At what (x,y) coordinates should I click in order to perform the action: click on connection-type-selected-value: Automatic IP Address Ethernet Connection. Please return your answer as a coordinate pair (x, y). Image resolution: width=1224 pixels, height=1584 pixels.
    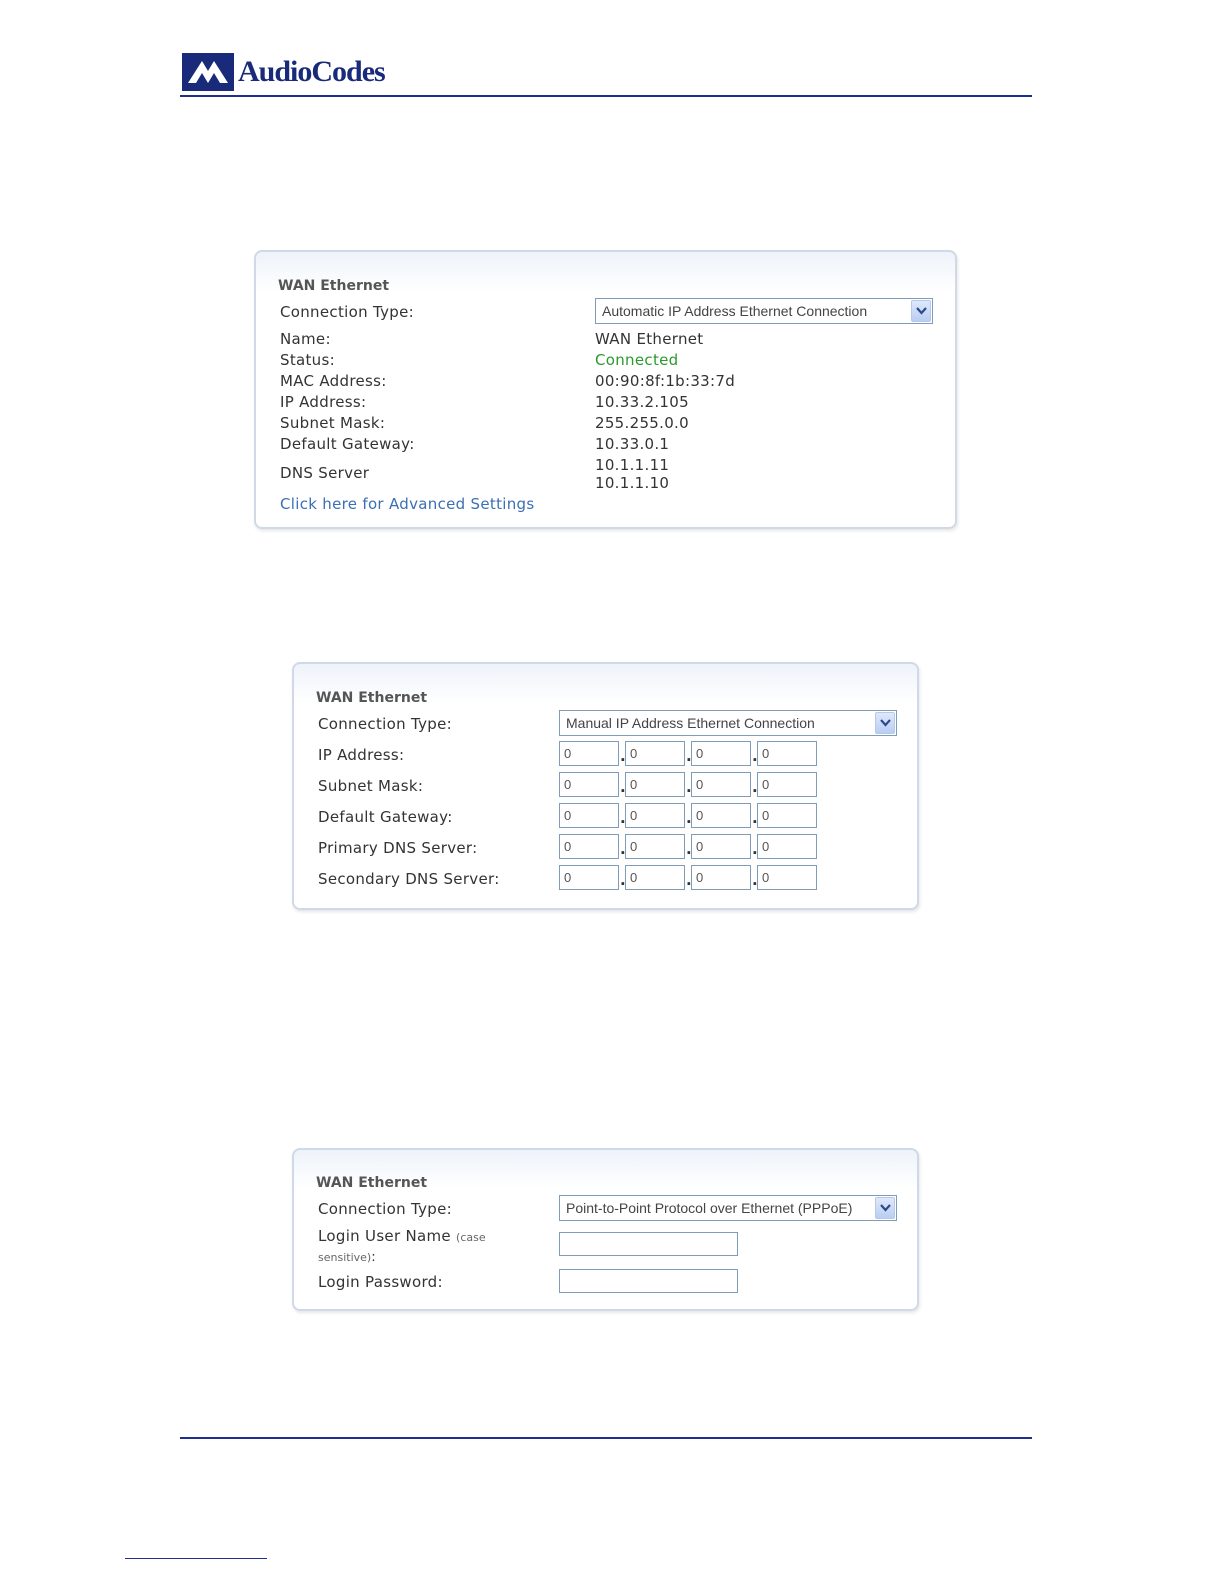
    Looking at the image, I should click on (735, 311).